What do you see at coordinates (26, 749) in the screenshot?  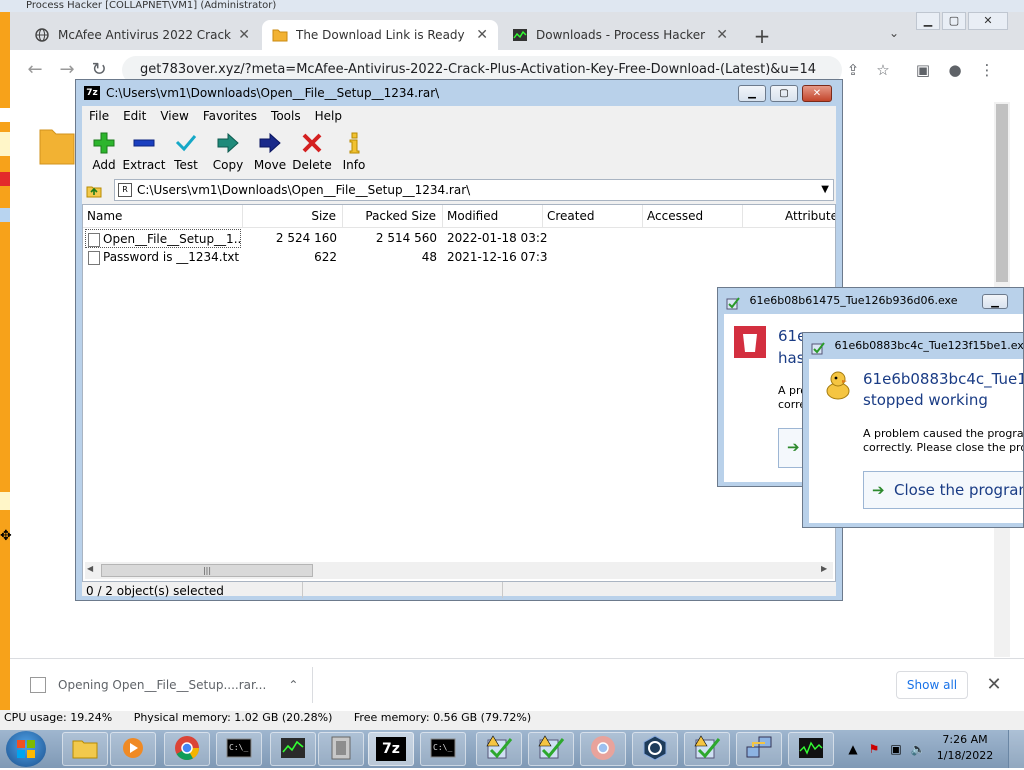 I see `start-button` at bounding box center [26, 749].